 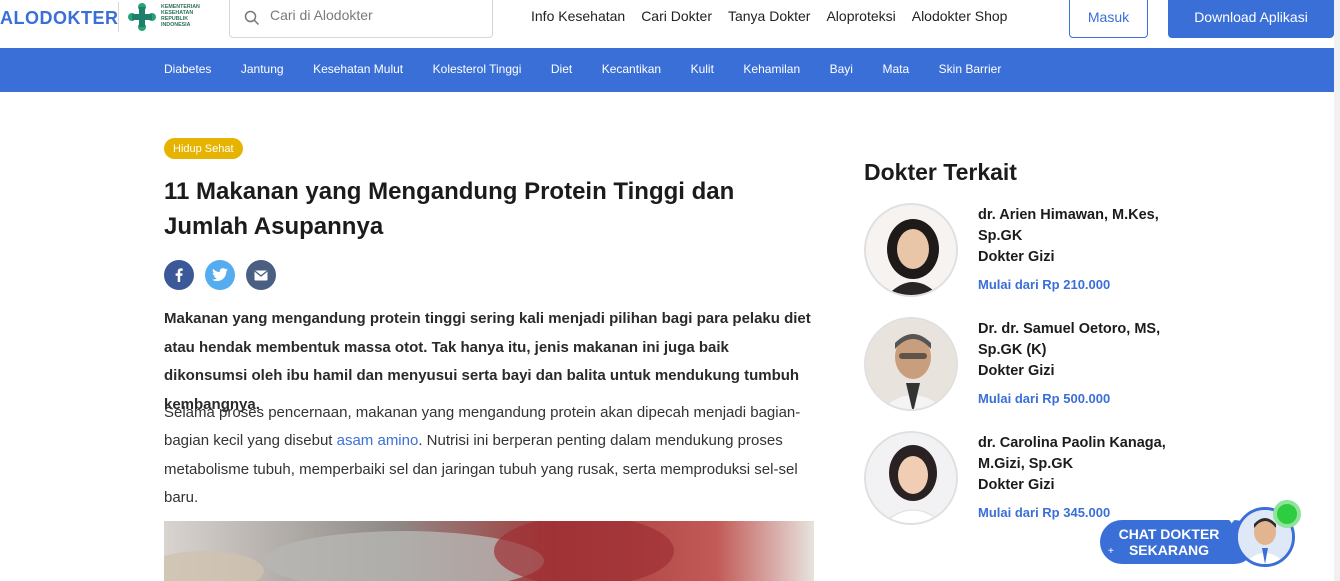 I want to click on category-mata: Mata, so click(x=895, y=69).